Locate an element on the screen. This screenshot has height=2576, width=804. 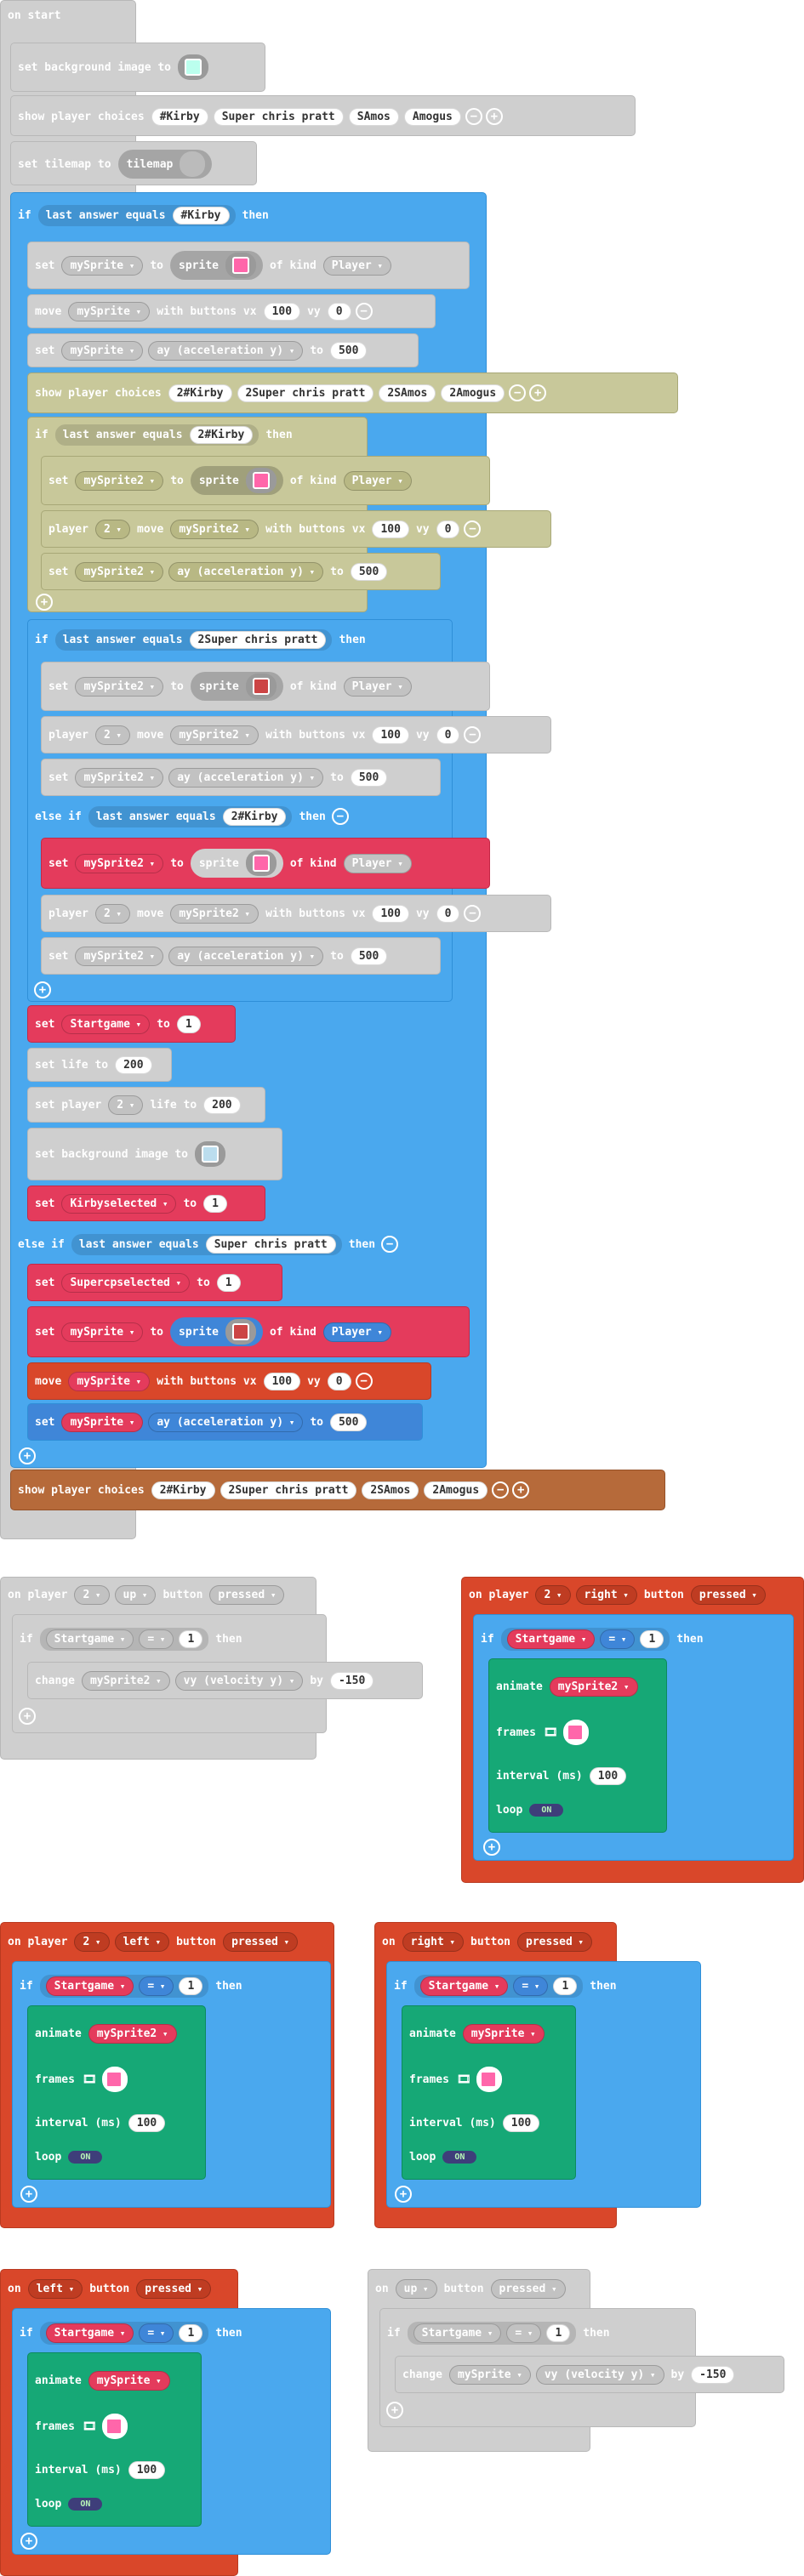
condition: last answer equals 2Super chris pratt is located at coordinates (193, 639).